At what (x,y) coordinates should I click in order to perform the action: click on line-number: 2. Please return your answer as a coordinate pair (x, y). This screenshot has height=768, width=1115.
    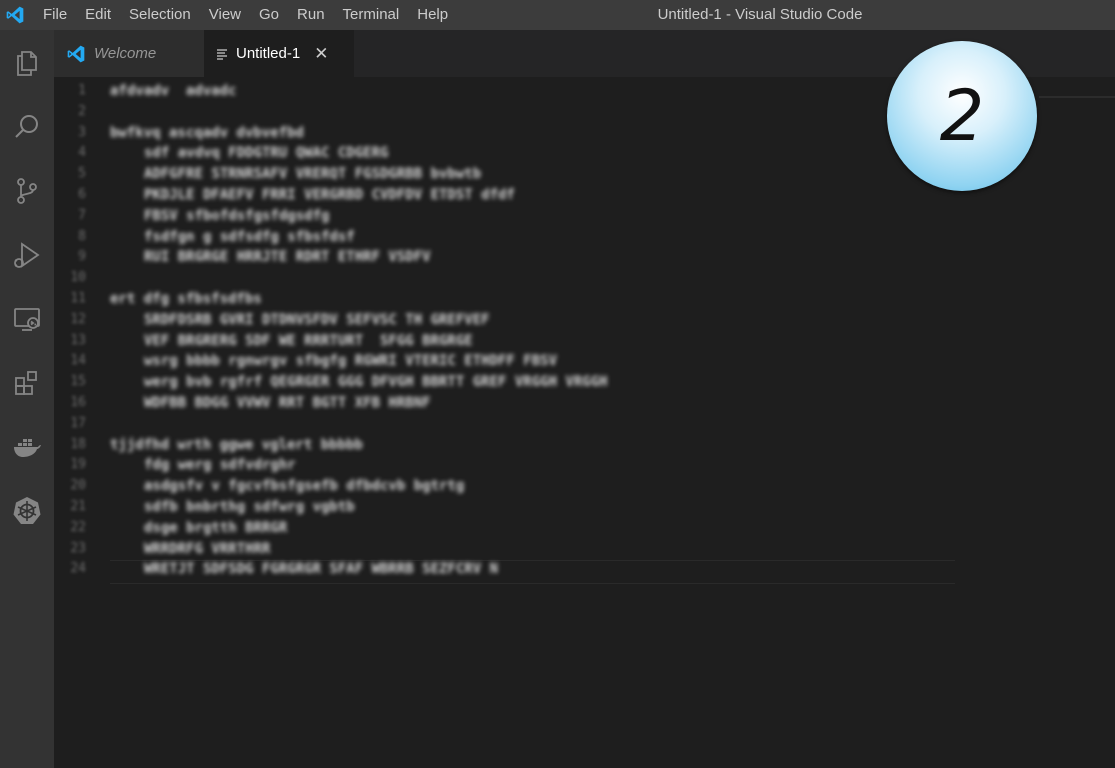
    Looking at the image, I should click on (82, 111).